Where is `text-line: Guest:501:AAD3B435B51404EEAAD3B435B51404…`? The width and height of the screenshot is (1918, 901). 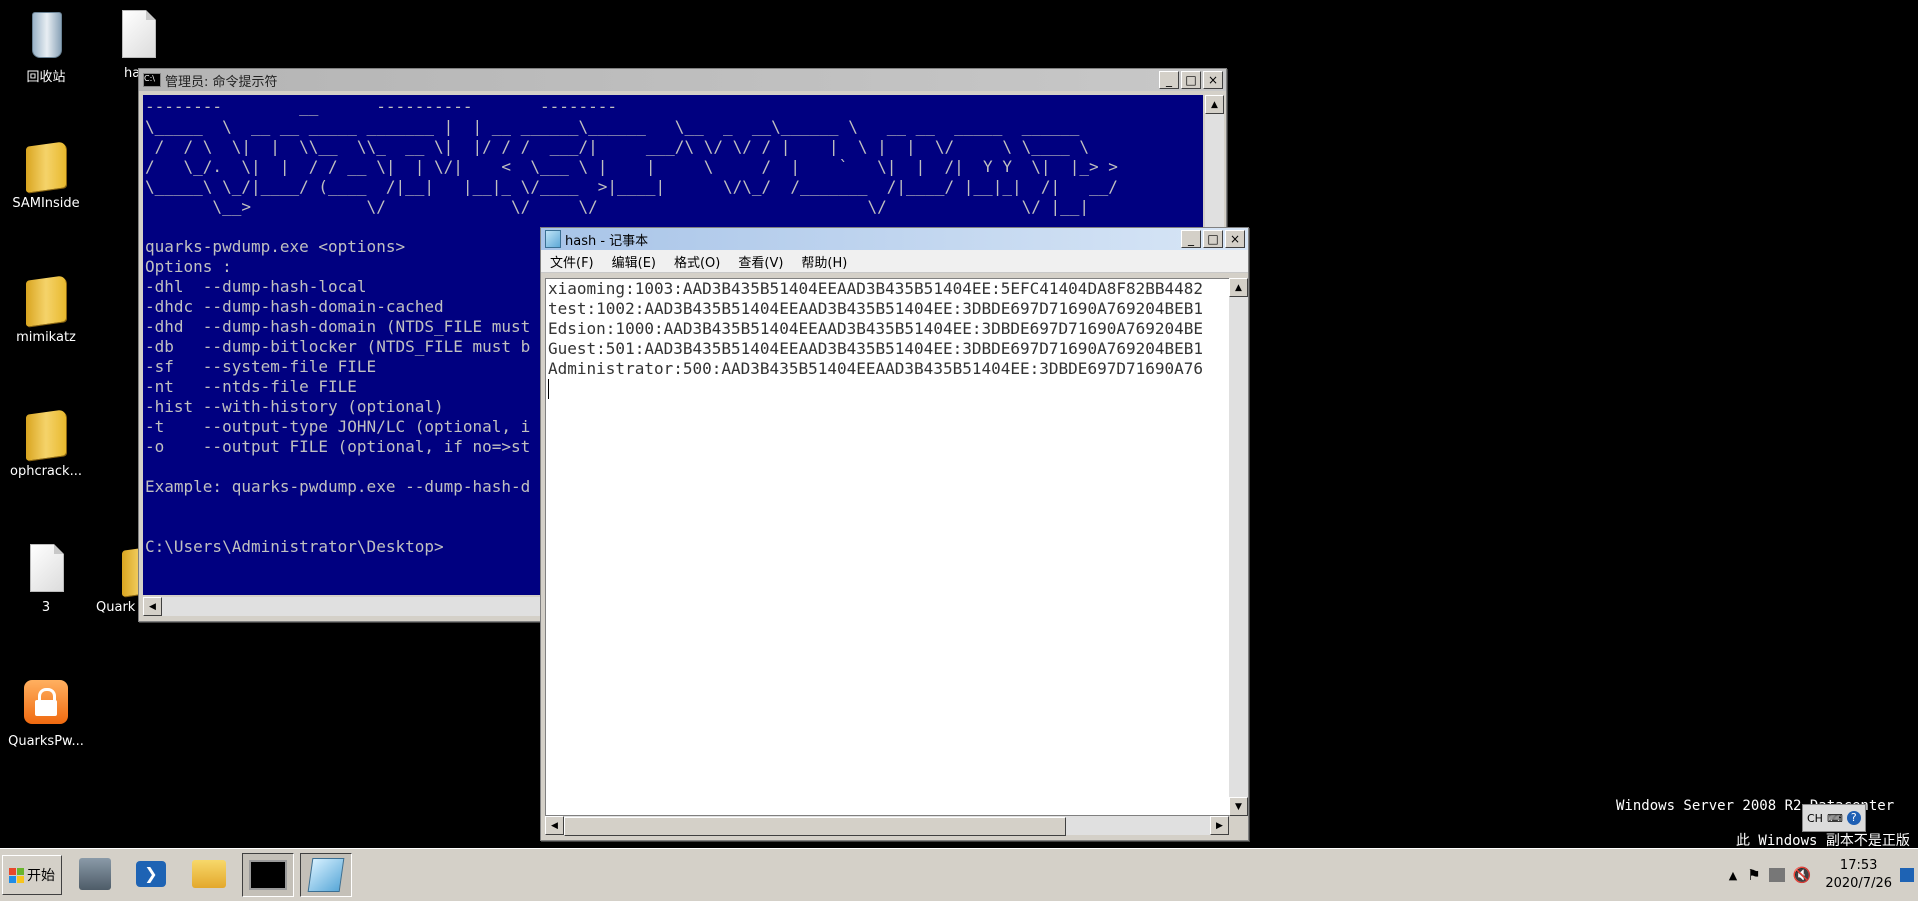
text-line: Guest:501:AAD3B435B51404EEAAD3B435B51404… is located at coordinates (876, 348).